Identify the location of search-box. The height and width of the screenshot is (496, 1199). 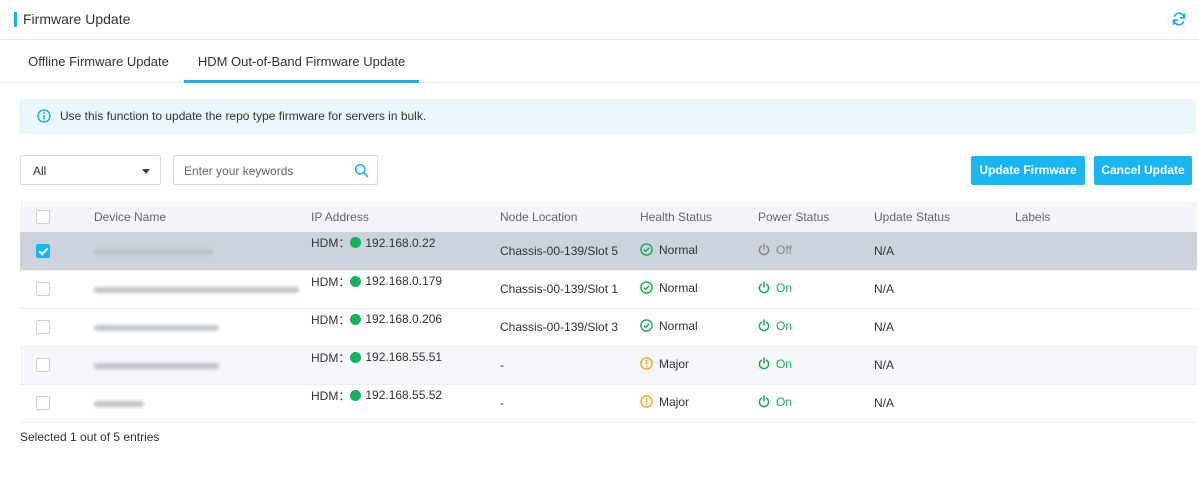
(275, 170).